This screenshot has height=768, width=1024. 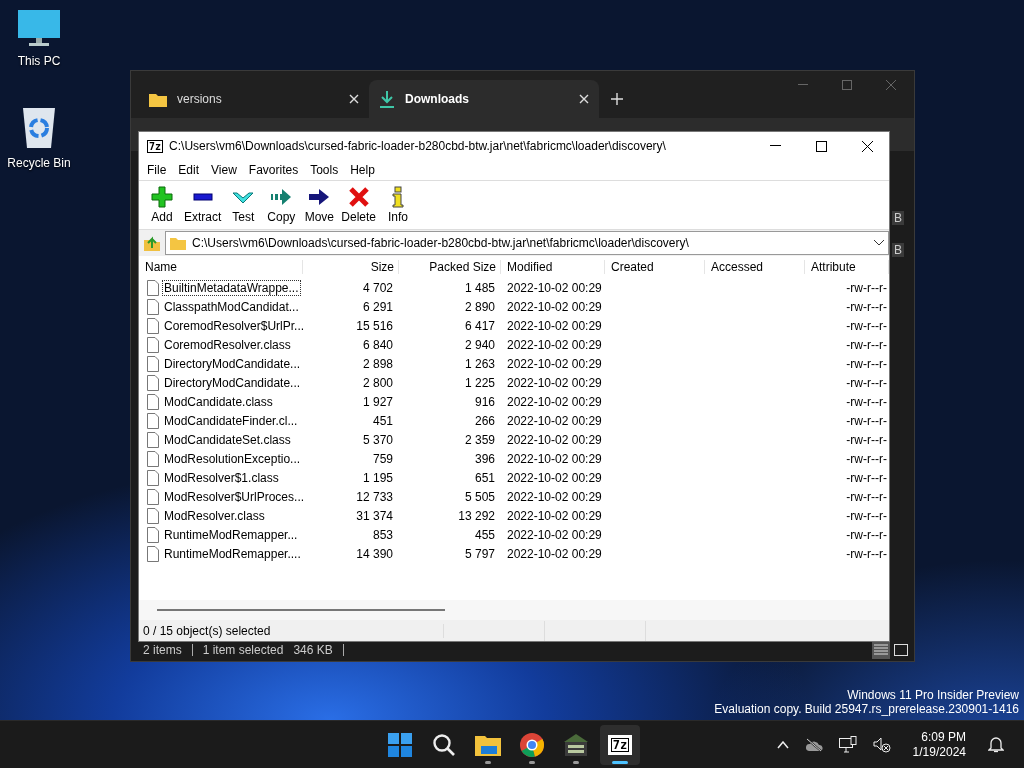 What do you see at coordinates (377, 477) in the screenshot?
I see `table-cell-text: 1 195` at bounding box center [377, 477].